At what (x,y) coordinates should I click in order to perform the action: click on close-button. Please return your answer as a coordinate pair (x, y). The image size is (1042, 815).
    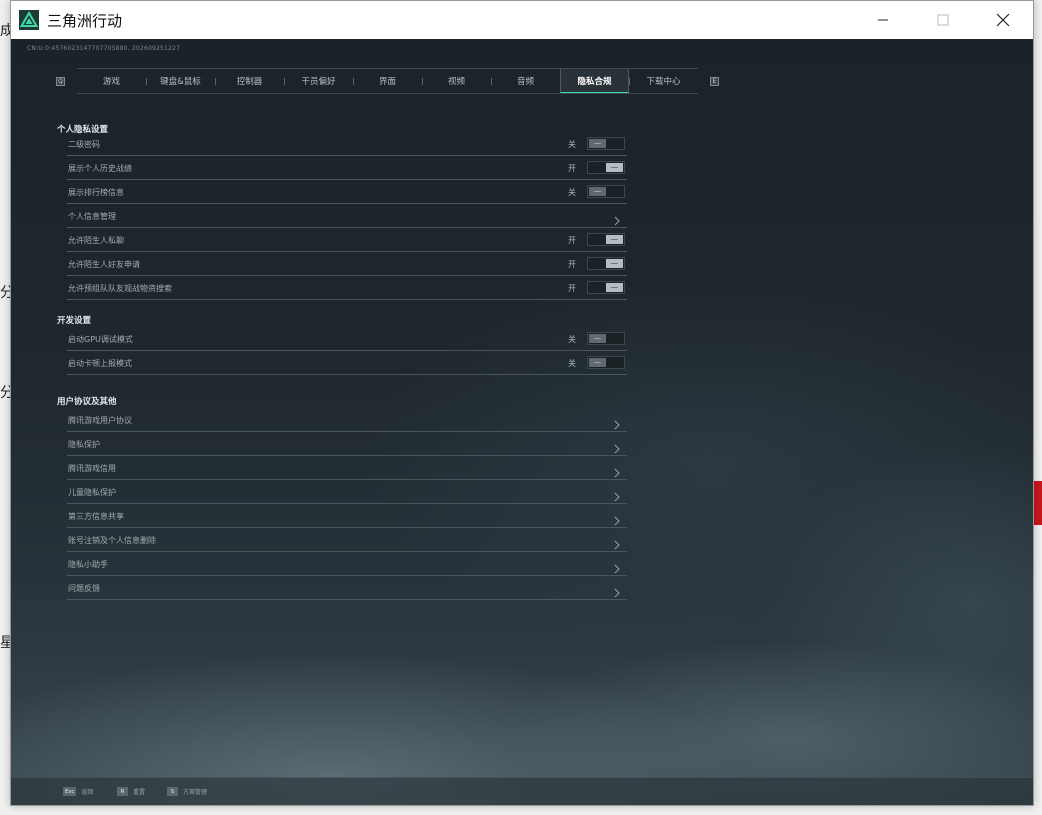
    Looking at the image, I should click on (1003, 20).